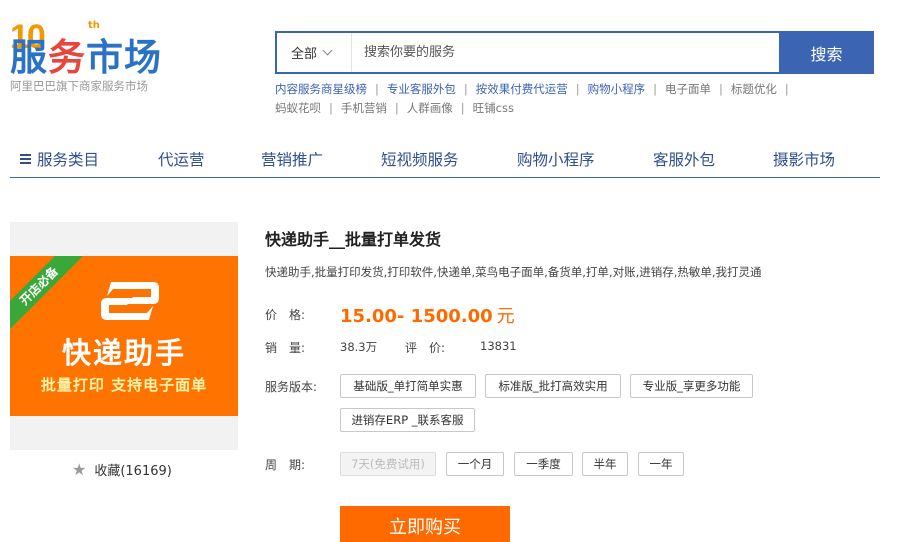 This screenshot has height=542, width=907. Describe the element at coordinates (407, 420) in the screenshot. I see `version-option-erp: 进销存ERP _联系客服` at that location.